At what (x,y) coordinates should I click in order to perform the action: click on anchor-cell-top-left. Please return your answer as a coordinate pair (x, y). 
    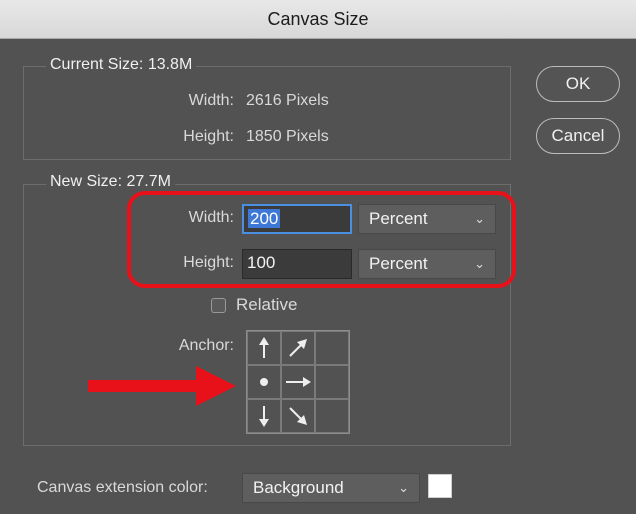
    Looking at the image, I should click on (264, 348).